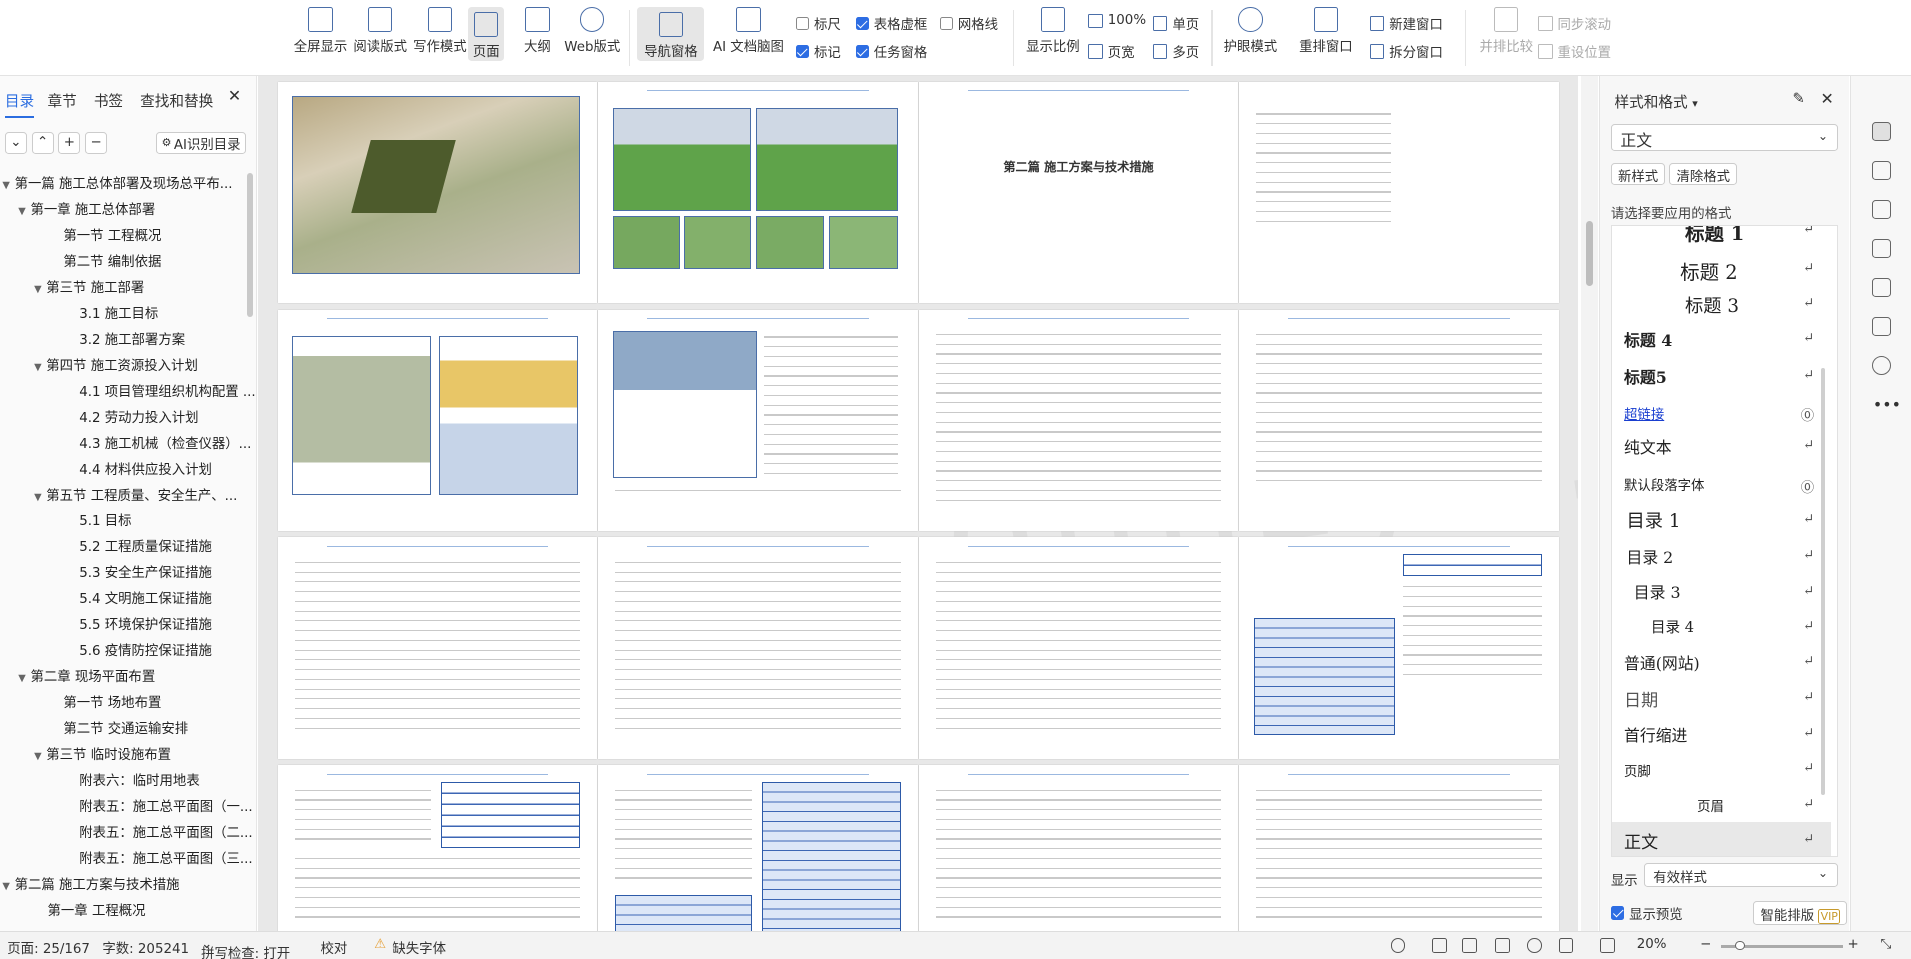 The height and width of the screenshot is (959, 1911). I want to click on show-preview-checkbox: 显示预览, so click(1646, 913).